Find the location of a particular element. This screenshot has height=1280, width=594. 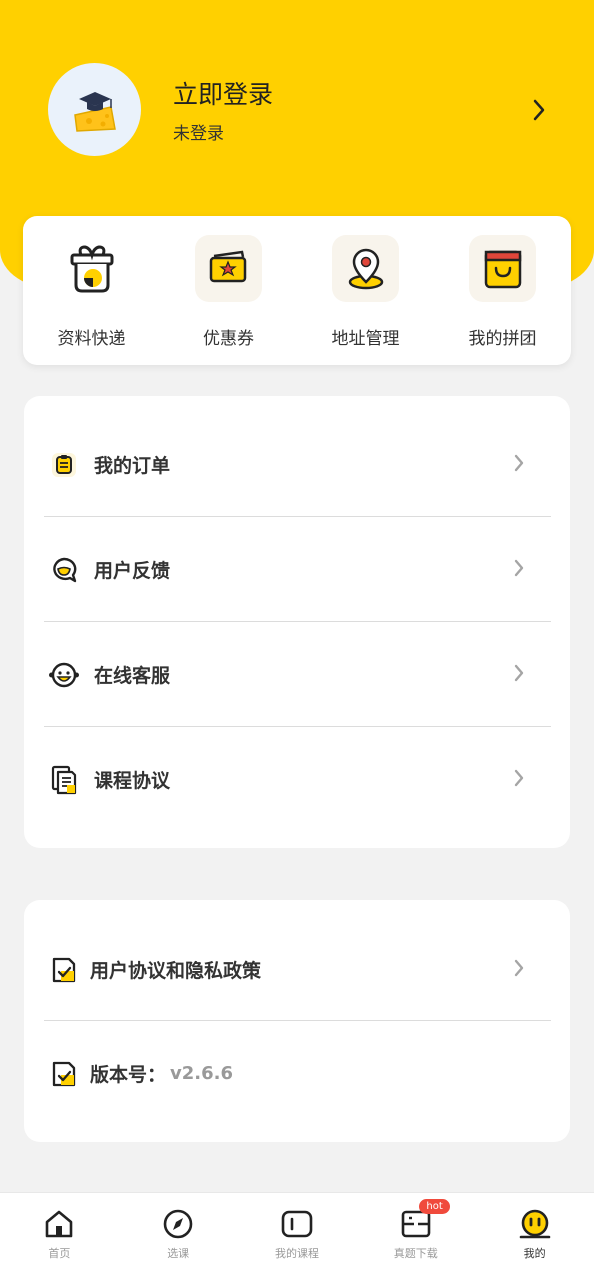

tab-label: 首页 is located at coordinates (59, 1253).